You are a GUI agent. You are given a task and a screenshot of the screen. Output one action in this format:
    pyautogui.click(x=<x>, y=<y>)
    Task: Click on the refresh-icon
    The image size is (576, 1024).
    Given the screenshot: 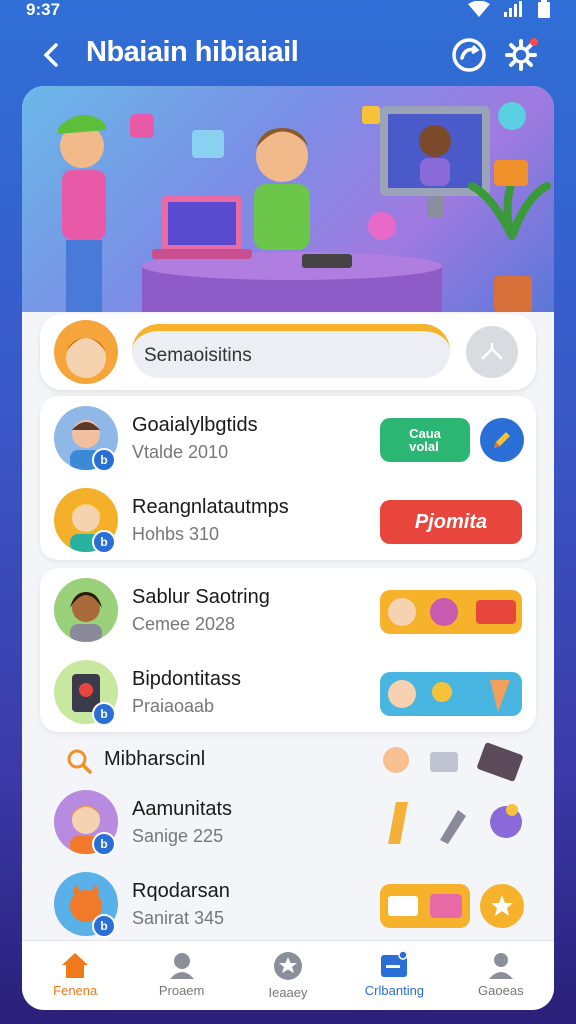 What is the action you would take?
    pyautogui.click(x=469, y=55)
    